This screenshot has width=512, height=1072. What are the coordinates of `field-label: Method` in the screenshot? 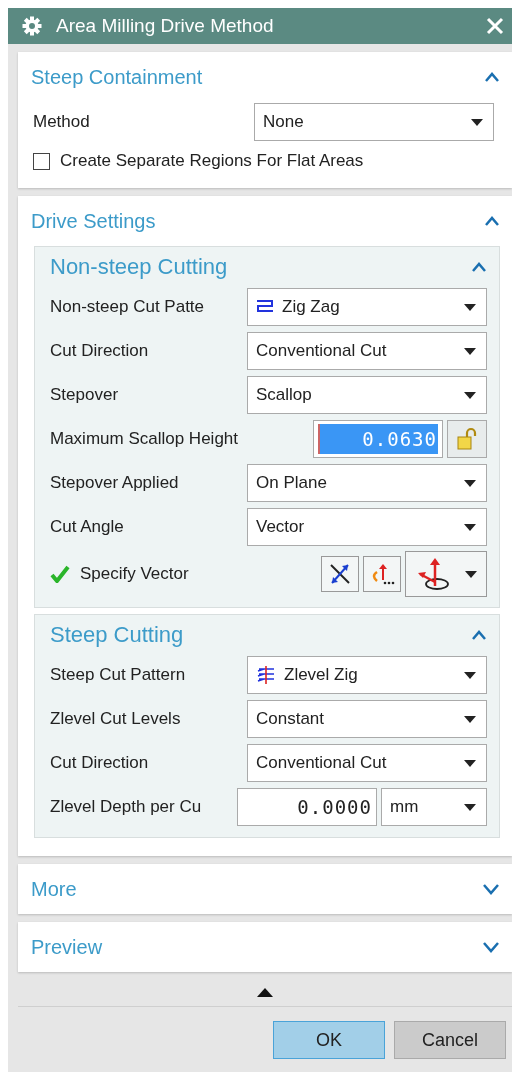 It's located at (62, 122).